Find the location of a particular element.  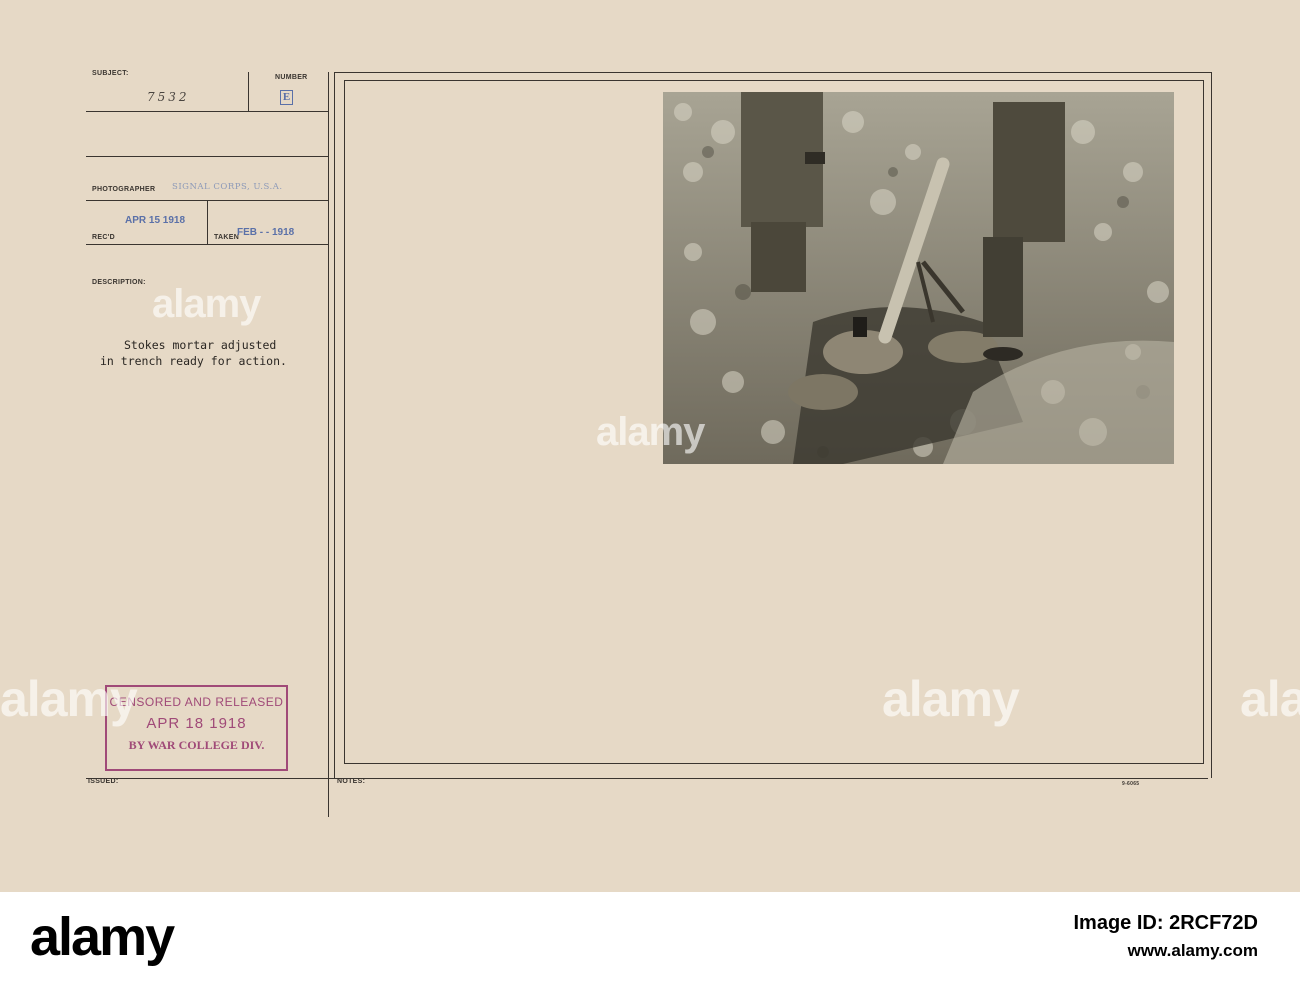

watermark-2: alamy is located at coordinates (650, 432).